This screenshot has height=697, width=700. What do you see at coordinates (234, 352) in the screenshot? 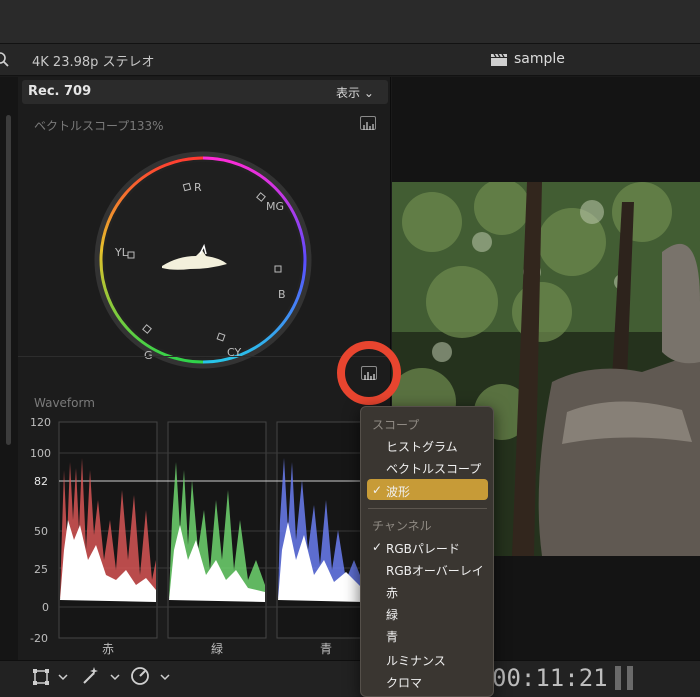
I see `vector-target-cy: CY` at bounding box center [234, 352].